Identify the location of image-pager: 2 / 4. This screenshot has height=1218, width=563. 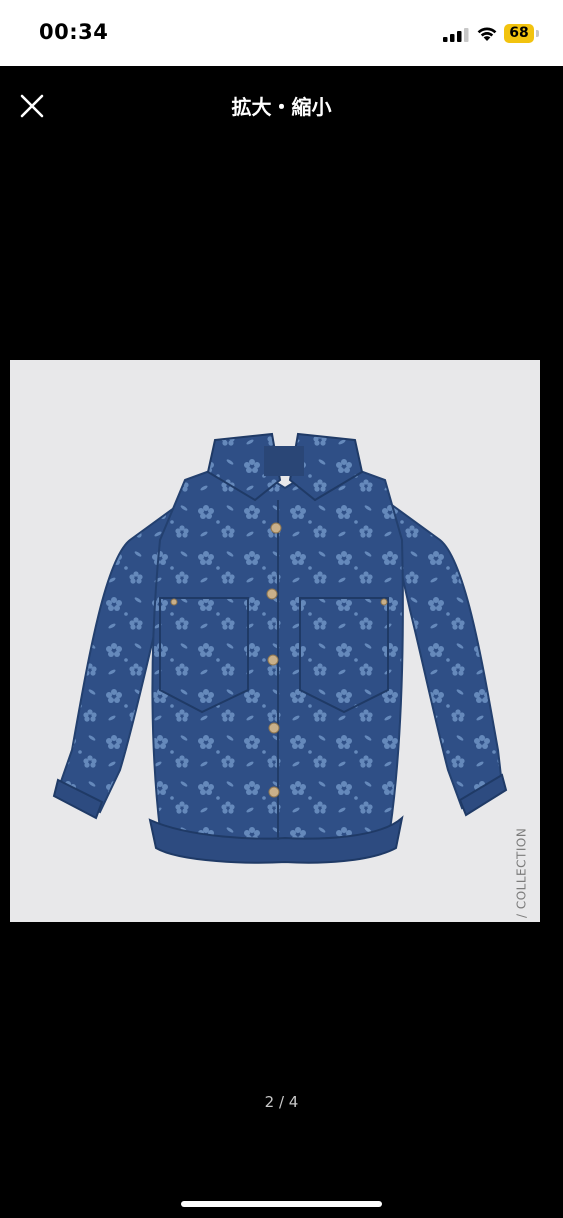
(281, 1102).